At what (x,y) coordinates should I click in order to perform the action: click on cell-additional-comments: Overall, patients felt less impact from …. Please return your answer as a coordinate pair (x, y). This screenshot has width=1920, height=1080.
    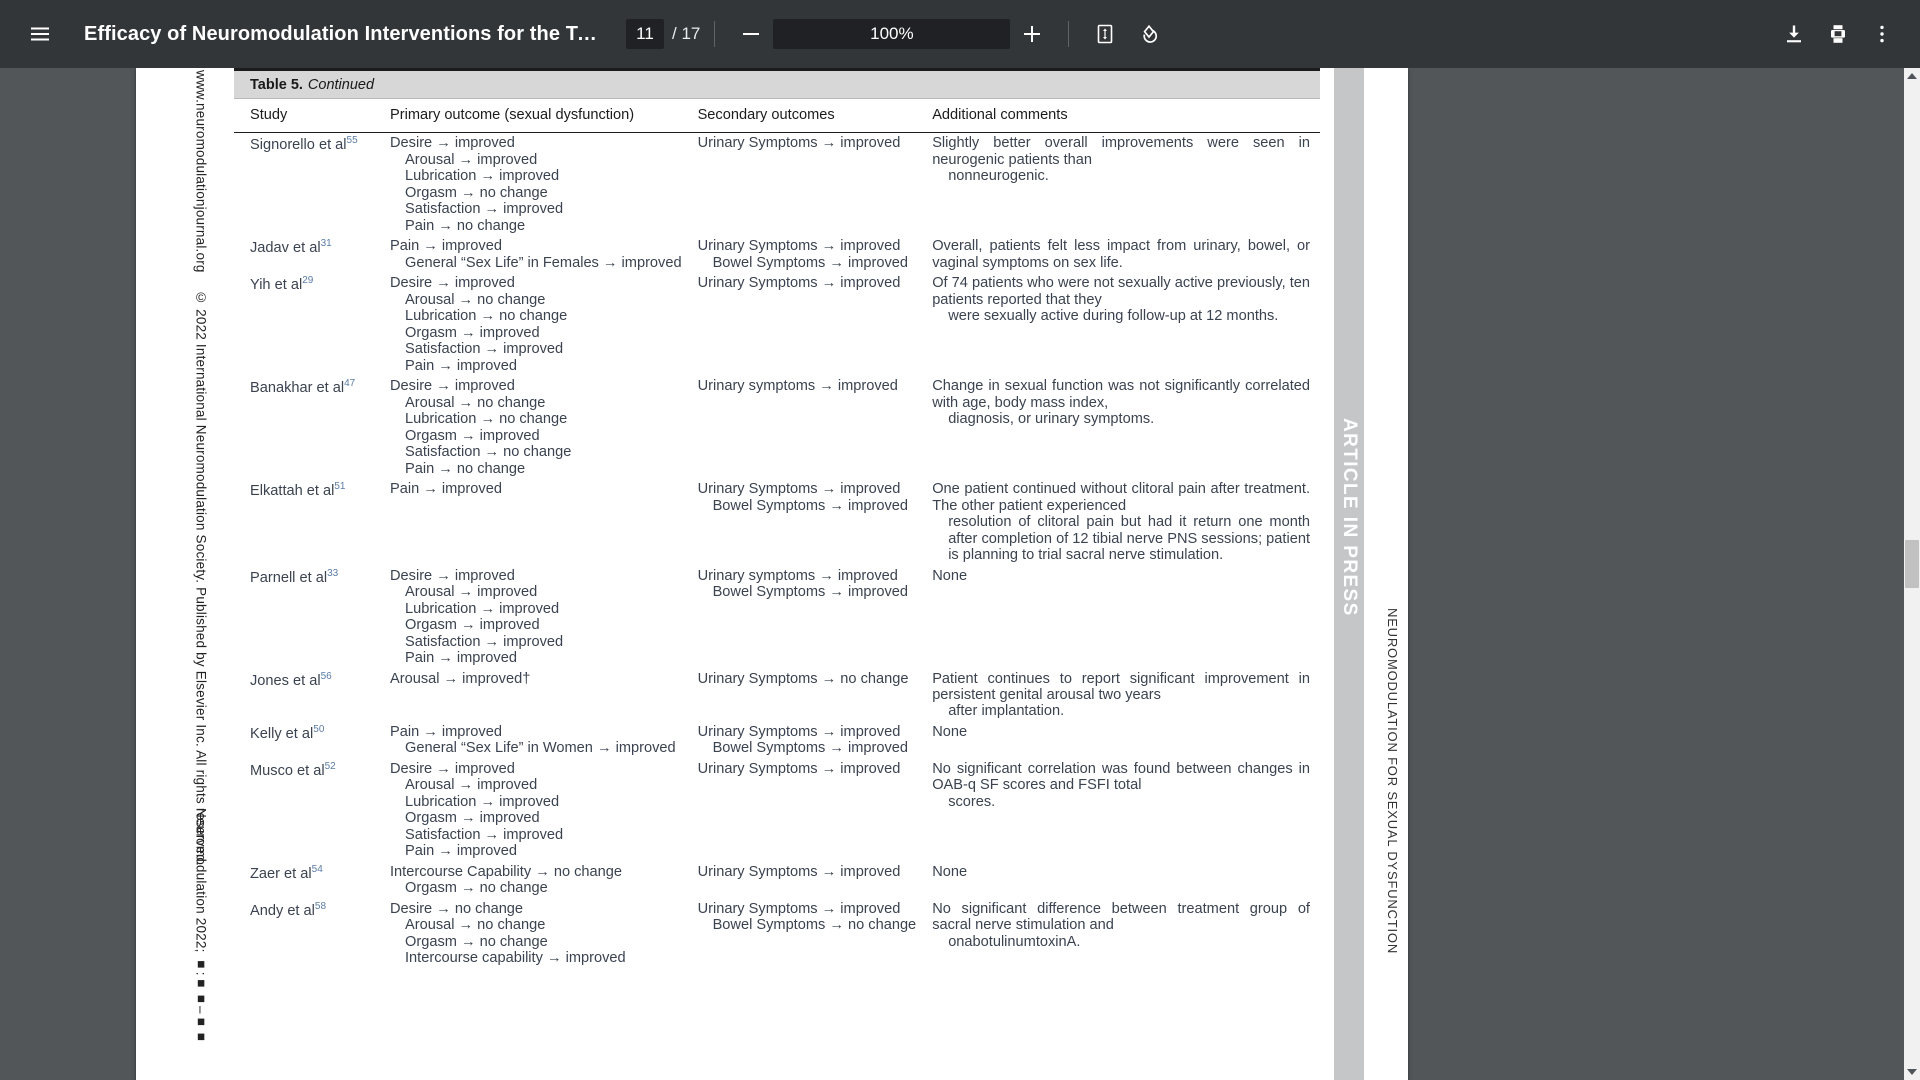
    Looking at the image, I should click on (1123, 254).